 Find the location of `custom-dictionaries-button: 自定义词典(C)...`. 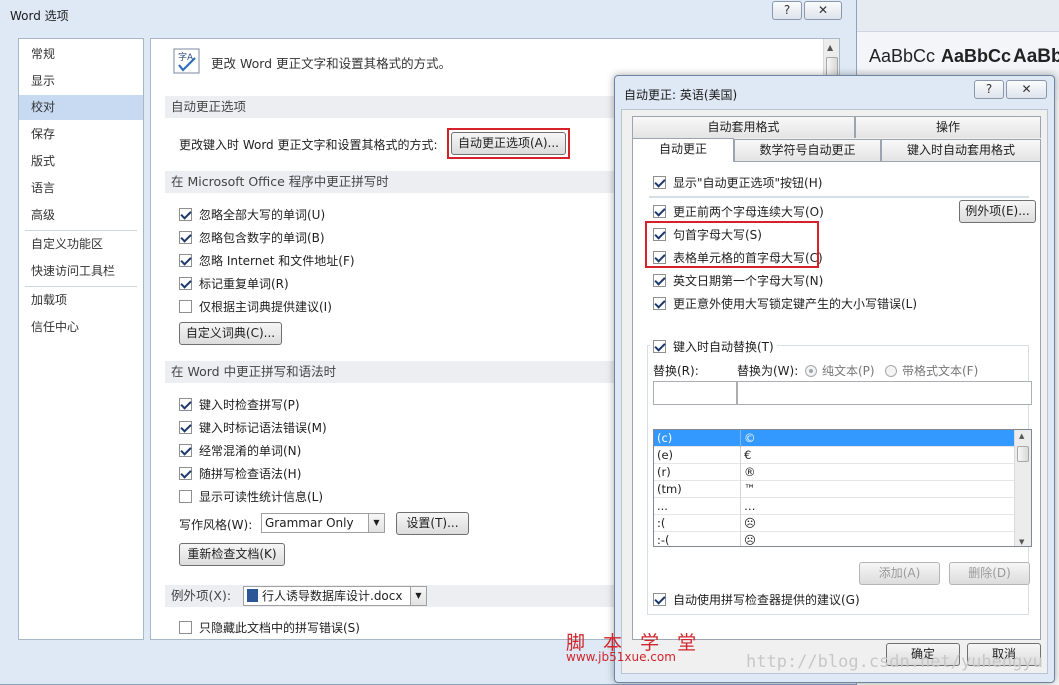

custom-dictionaries-button: 自定义词典(C)... is located at coordinates (230, 333).